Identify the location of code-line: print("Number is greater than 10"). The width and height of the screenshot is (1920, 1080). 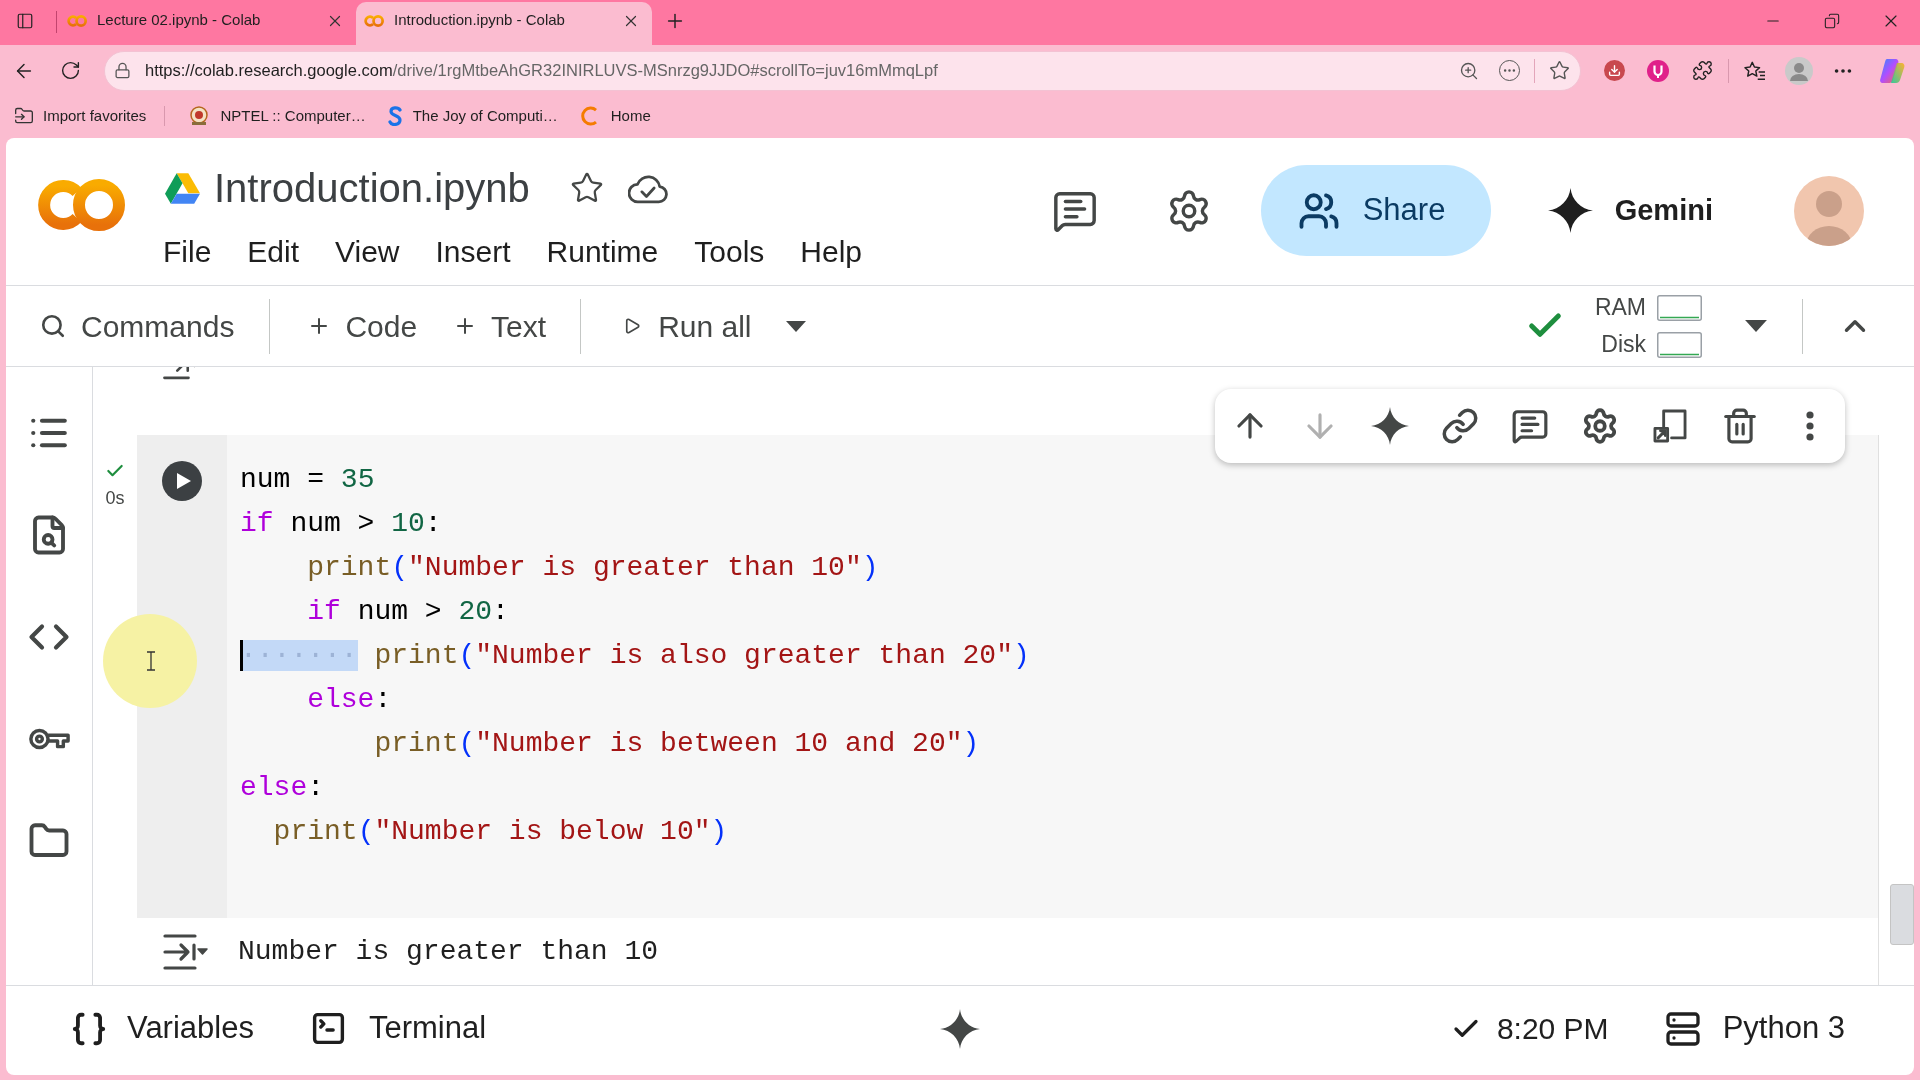
(592, 568).